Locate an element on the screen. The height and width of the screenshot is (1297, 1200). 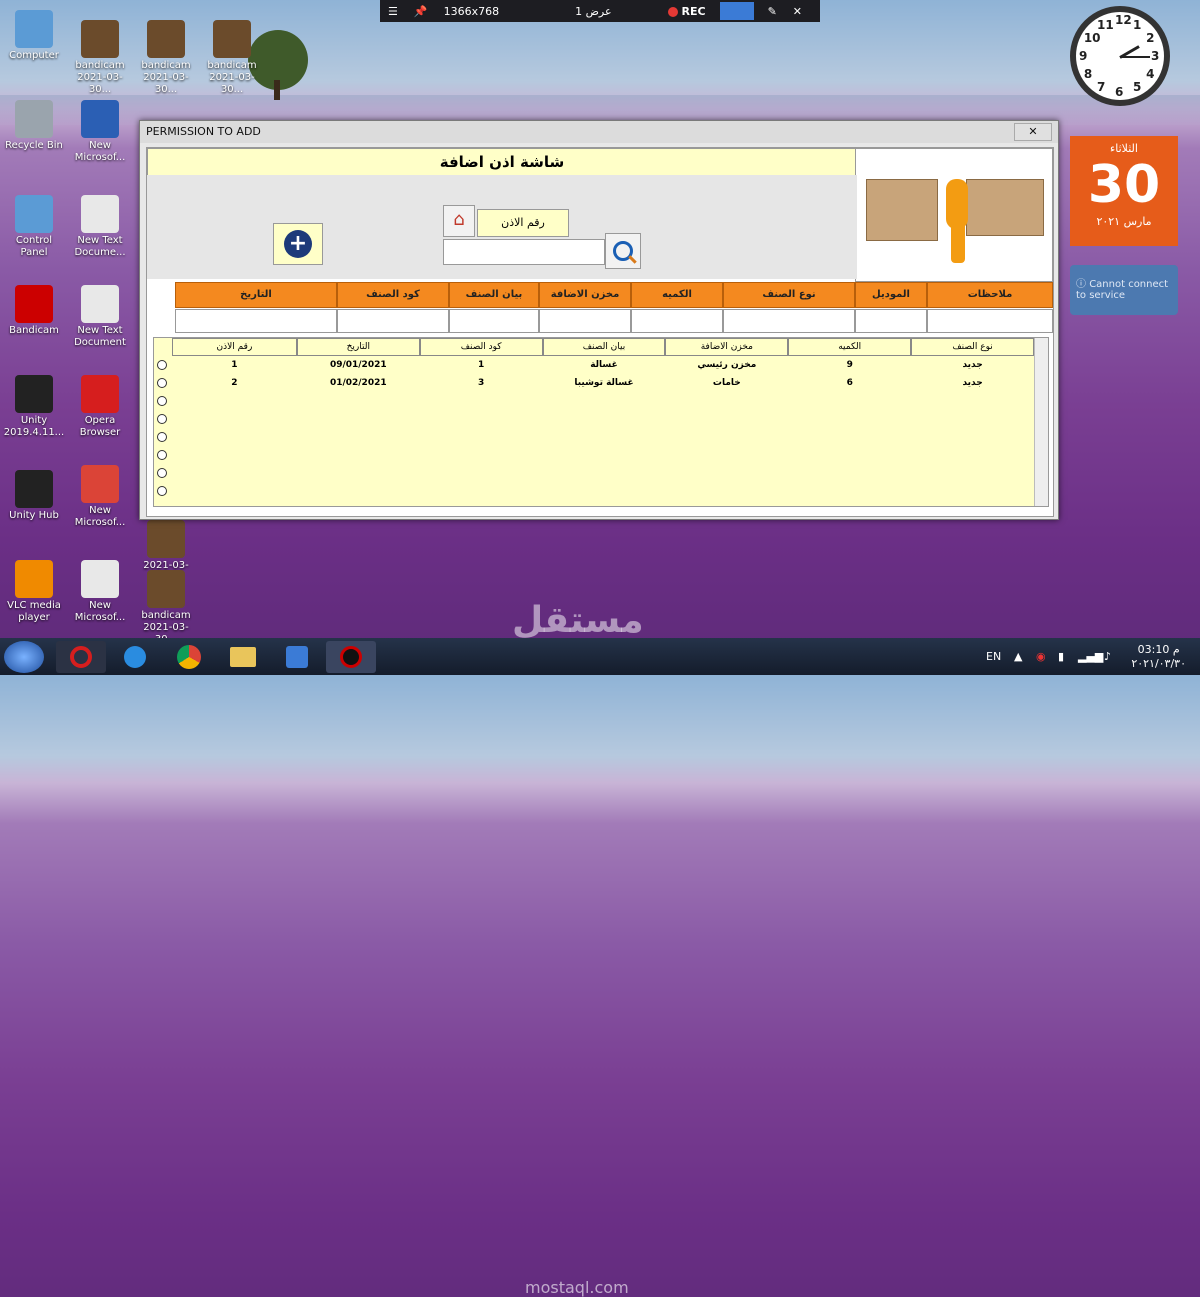
clock-hand is located at coordinates (1135, 57).